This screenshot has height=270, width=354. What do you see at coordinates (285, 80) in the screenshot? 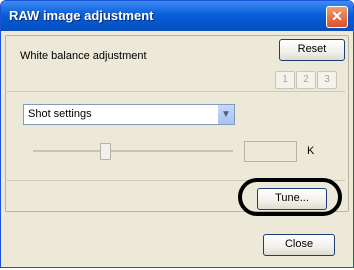
I see `slot-1-button: 1` at bounding box center [285, 80].